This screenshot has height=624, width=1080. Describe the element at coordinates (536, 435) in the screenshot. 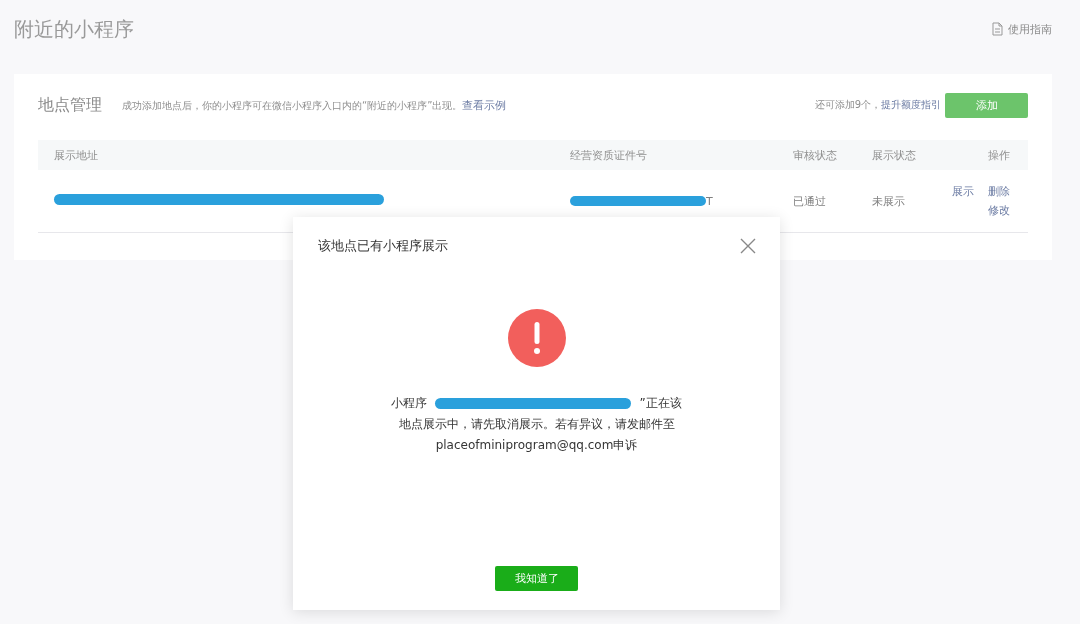

I see `message-text: 地点展示中，请先取消展示。若有异议，请发邮件至placeofminiprogram@qq.com申诉` at that location.